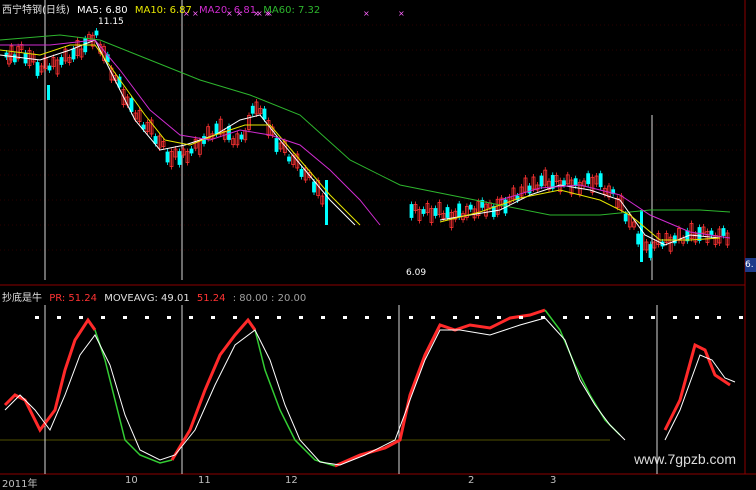 This screenshot has height=490, width=756. I want to click on x-axis: 2011年 10 11 12 2 3, so click(378, 482).